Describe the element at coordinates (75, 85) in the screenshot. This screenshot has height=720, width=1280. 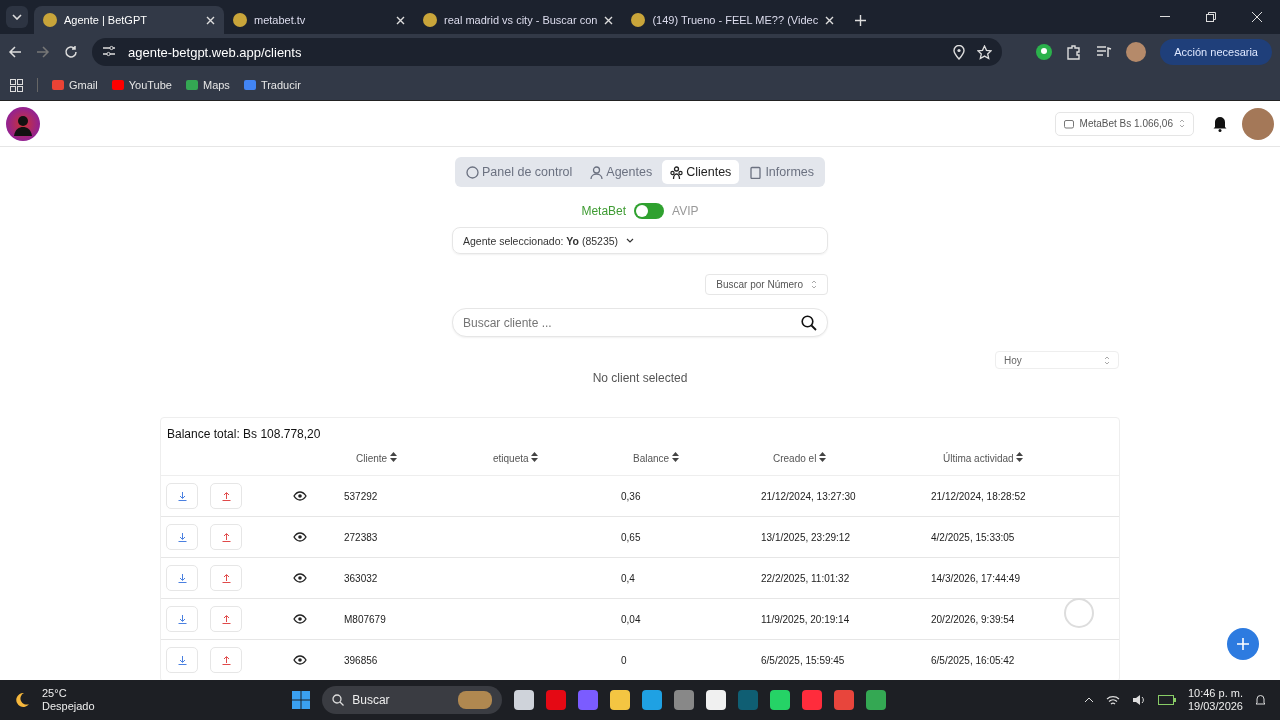
I see `bookmark-link: Gmail` at that location.